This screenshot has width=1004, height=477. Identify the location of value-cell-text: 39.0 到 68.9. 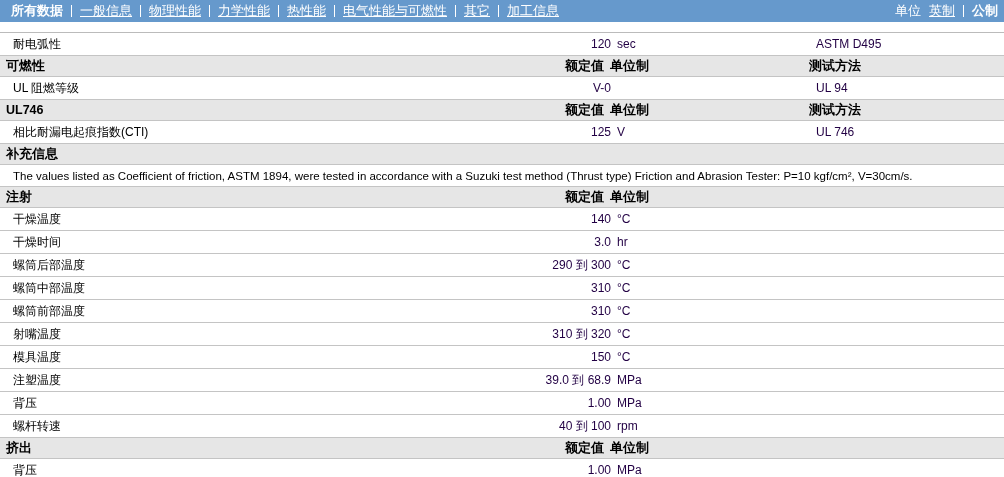
(577, 380).